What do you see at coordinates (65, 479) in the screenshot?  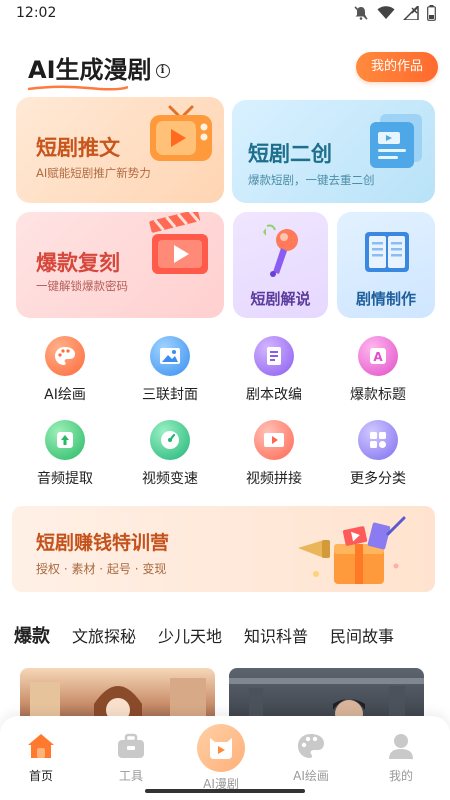 I see `tool-label: 音频提取` at bounding box center [65, 479].